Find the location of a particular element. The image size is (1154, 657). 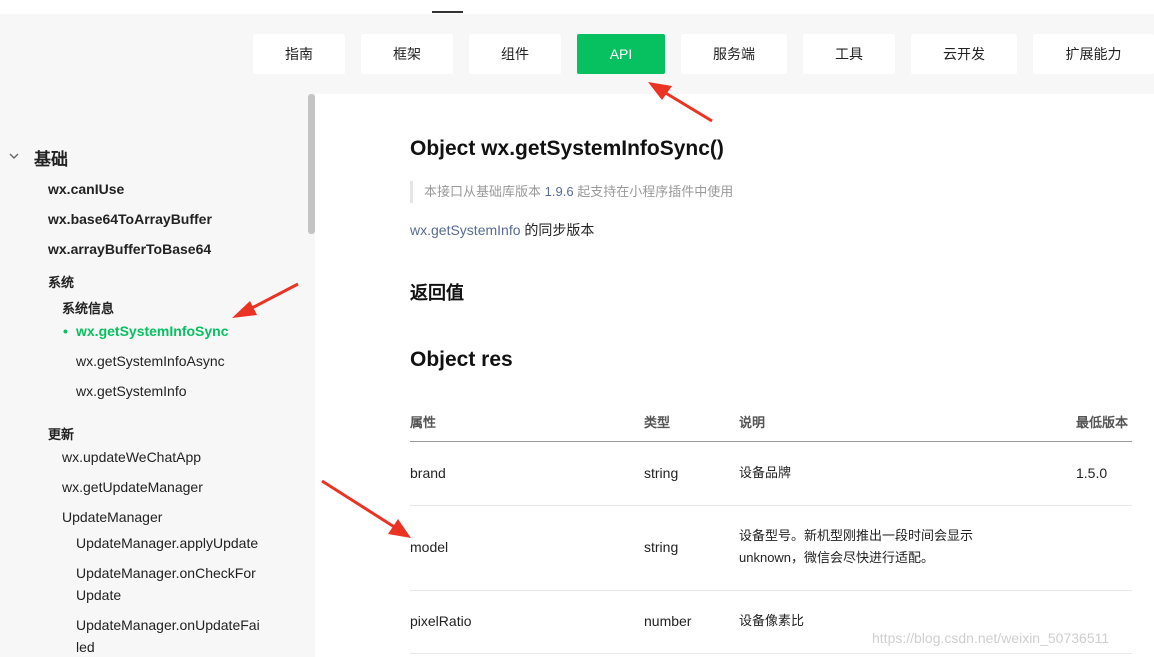

nav-server: 服务端 is located at coordinates (734, 54).